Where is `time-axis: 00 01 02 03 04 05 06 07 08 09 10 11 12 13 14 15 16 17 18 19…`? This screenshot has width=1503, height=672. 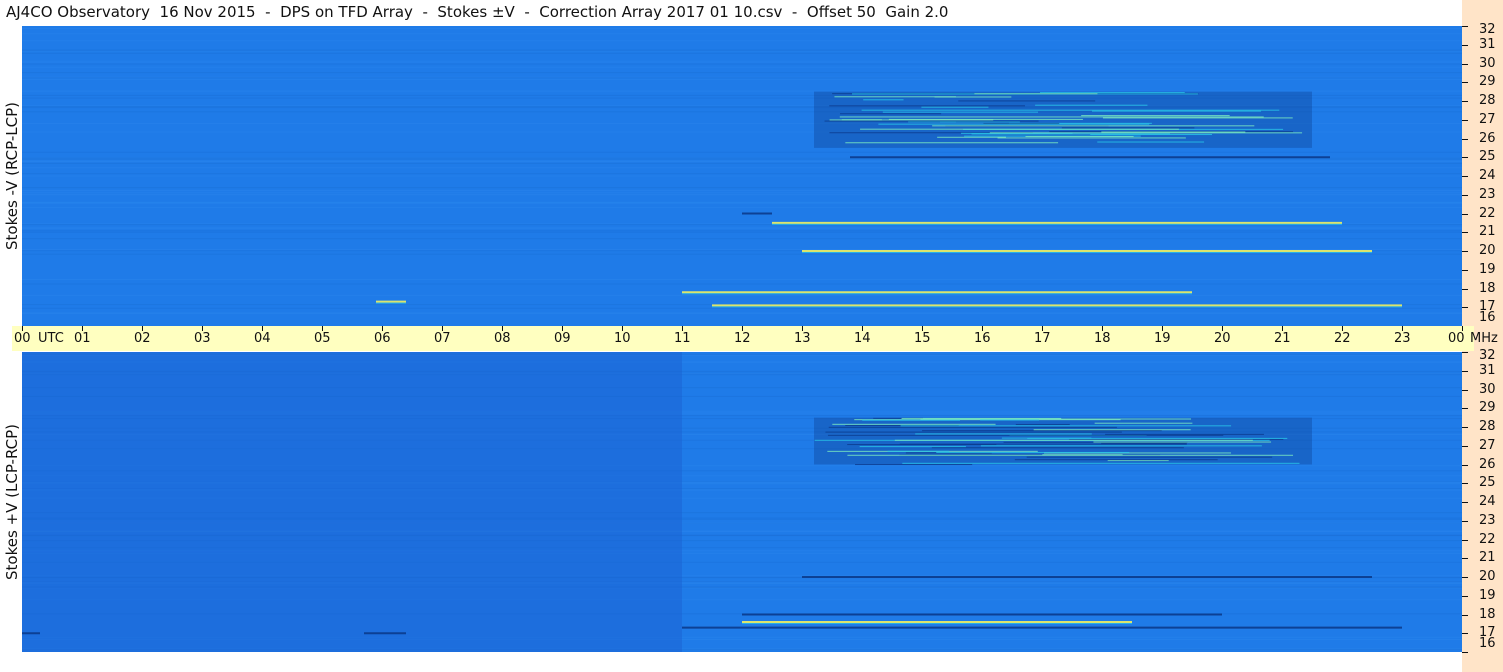
time-axis: 00 01 02 03 04 05 06 07 08 09 10 11 12 13 14 15 16 17 18 19… is located at coordinates (755, 338).